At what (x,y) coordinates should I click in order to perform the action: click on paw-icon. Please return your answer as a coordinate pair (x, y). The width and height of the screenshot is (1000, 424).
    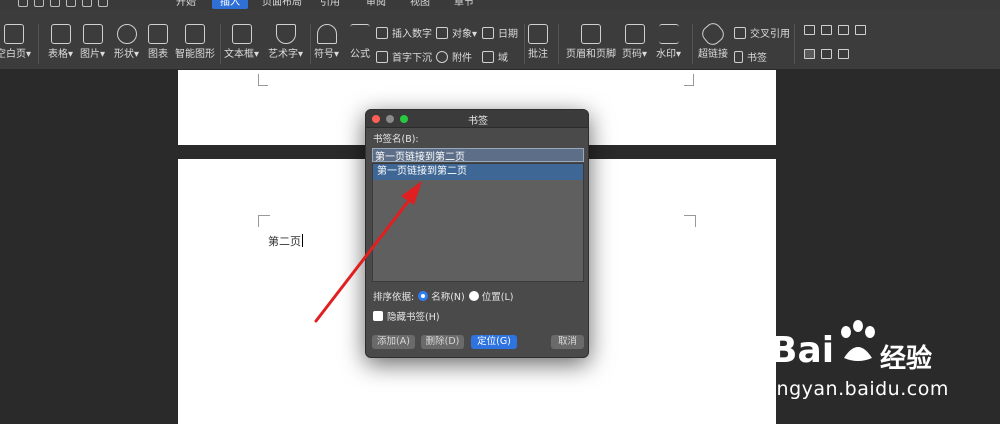
    Looking at the image, I should click on (858, 340).